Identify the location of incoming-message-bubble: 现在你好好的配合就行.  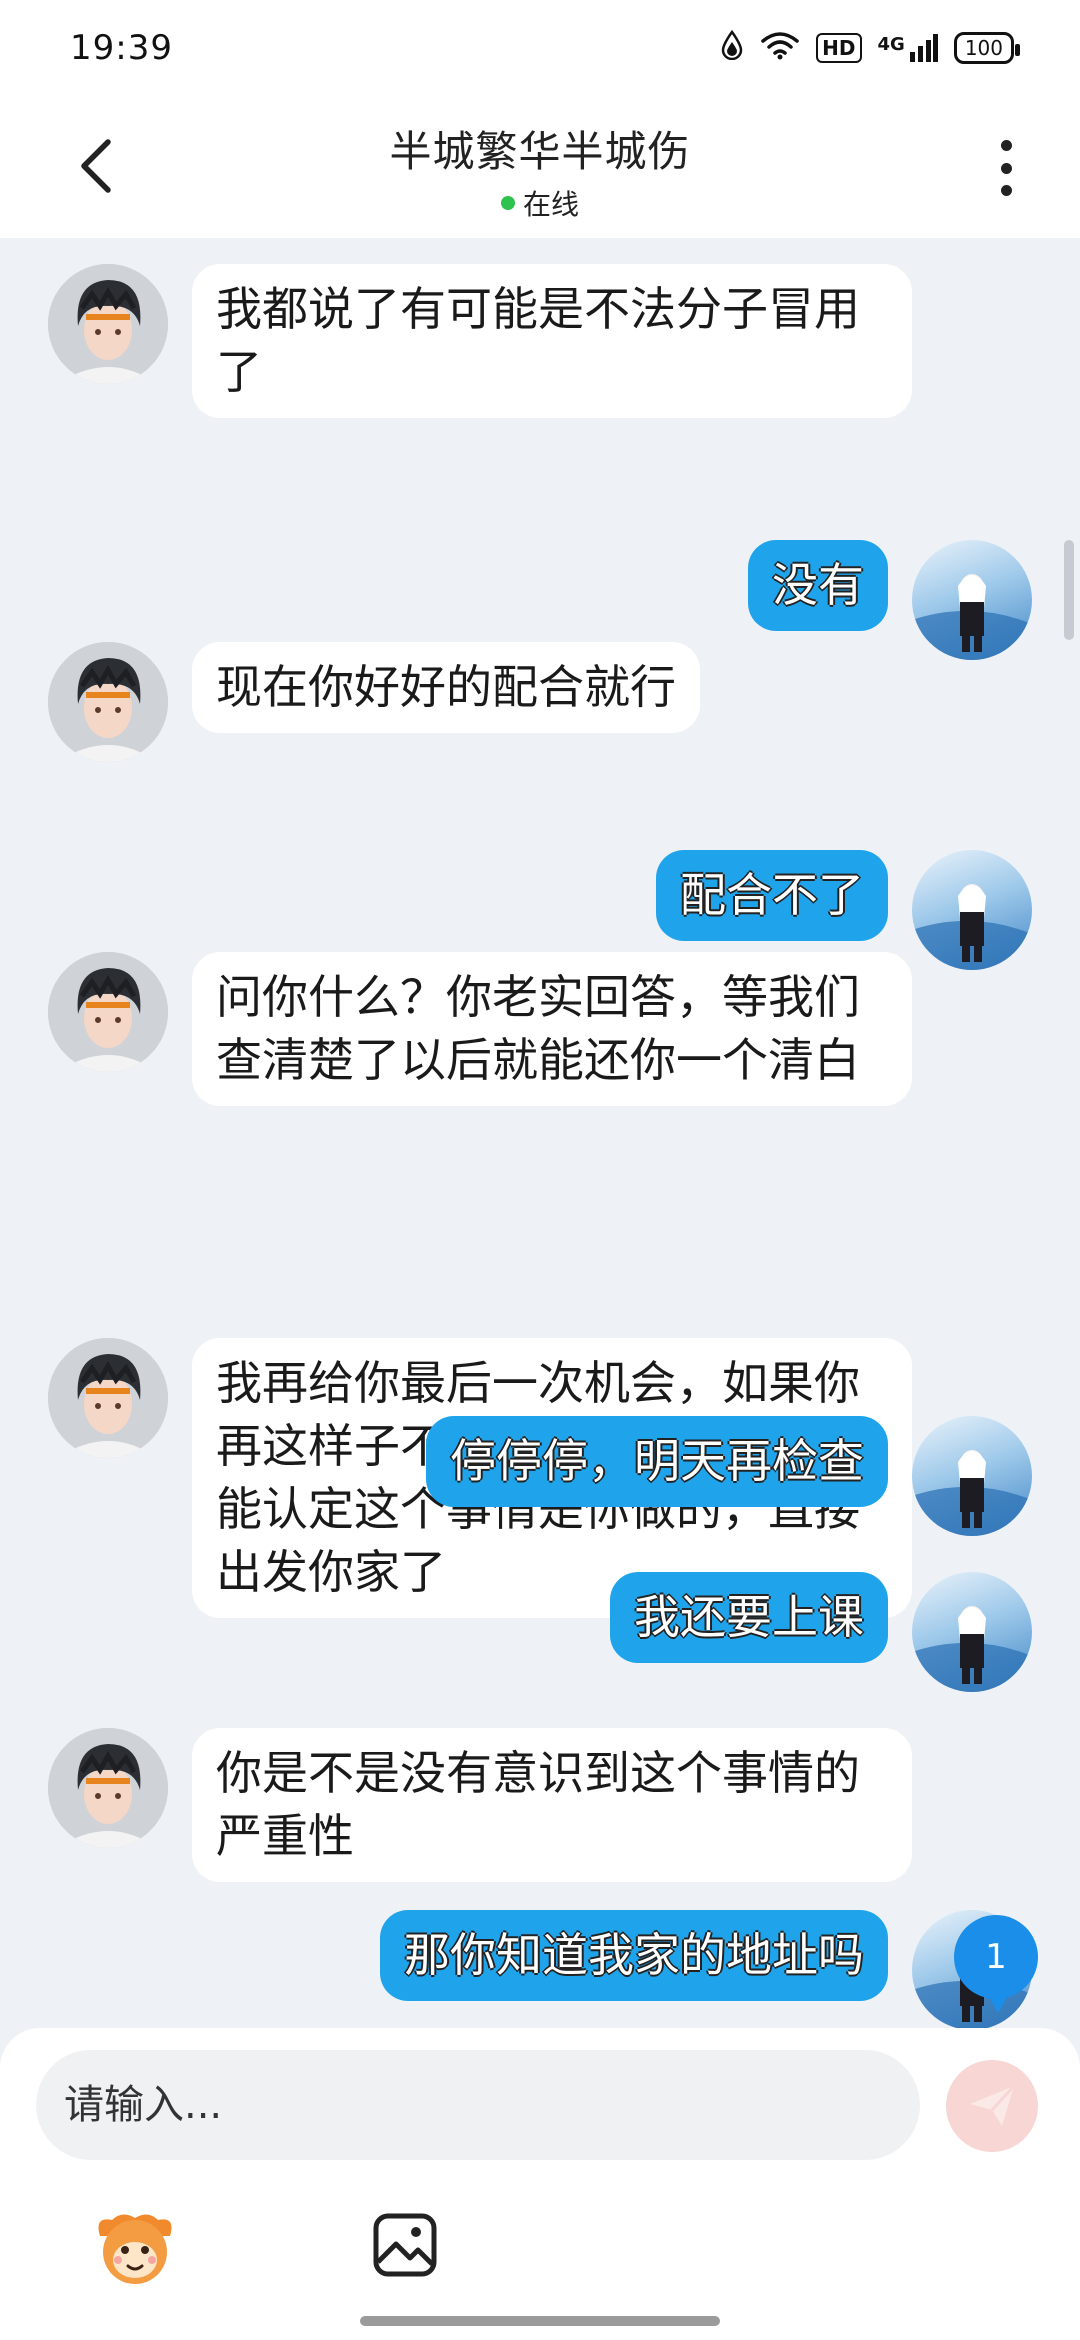
(446, 687).